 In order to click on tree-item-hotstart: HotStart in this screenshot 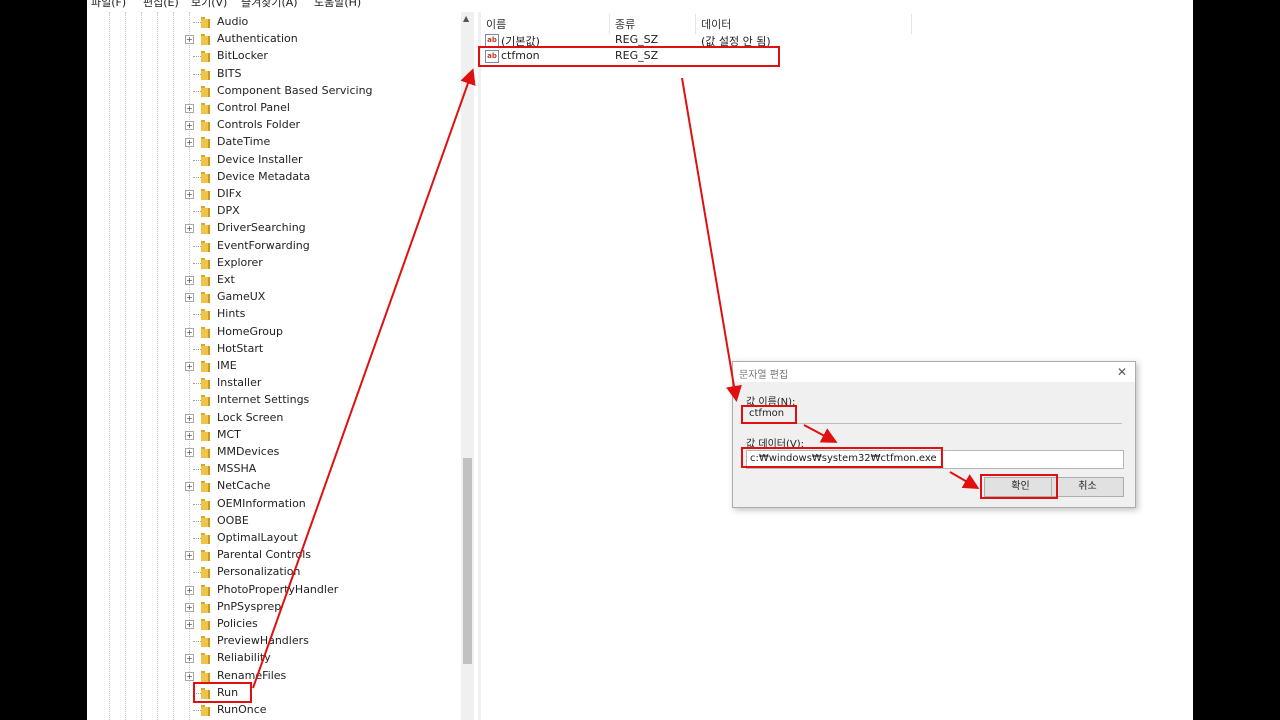, I will do `click(272, 349)`.